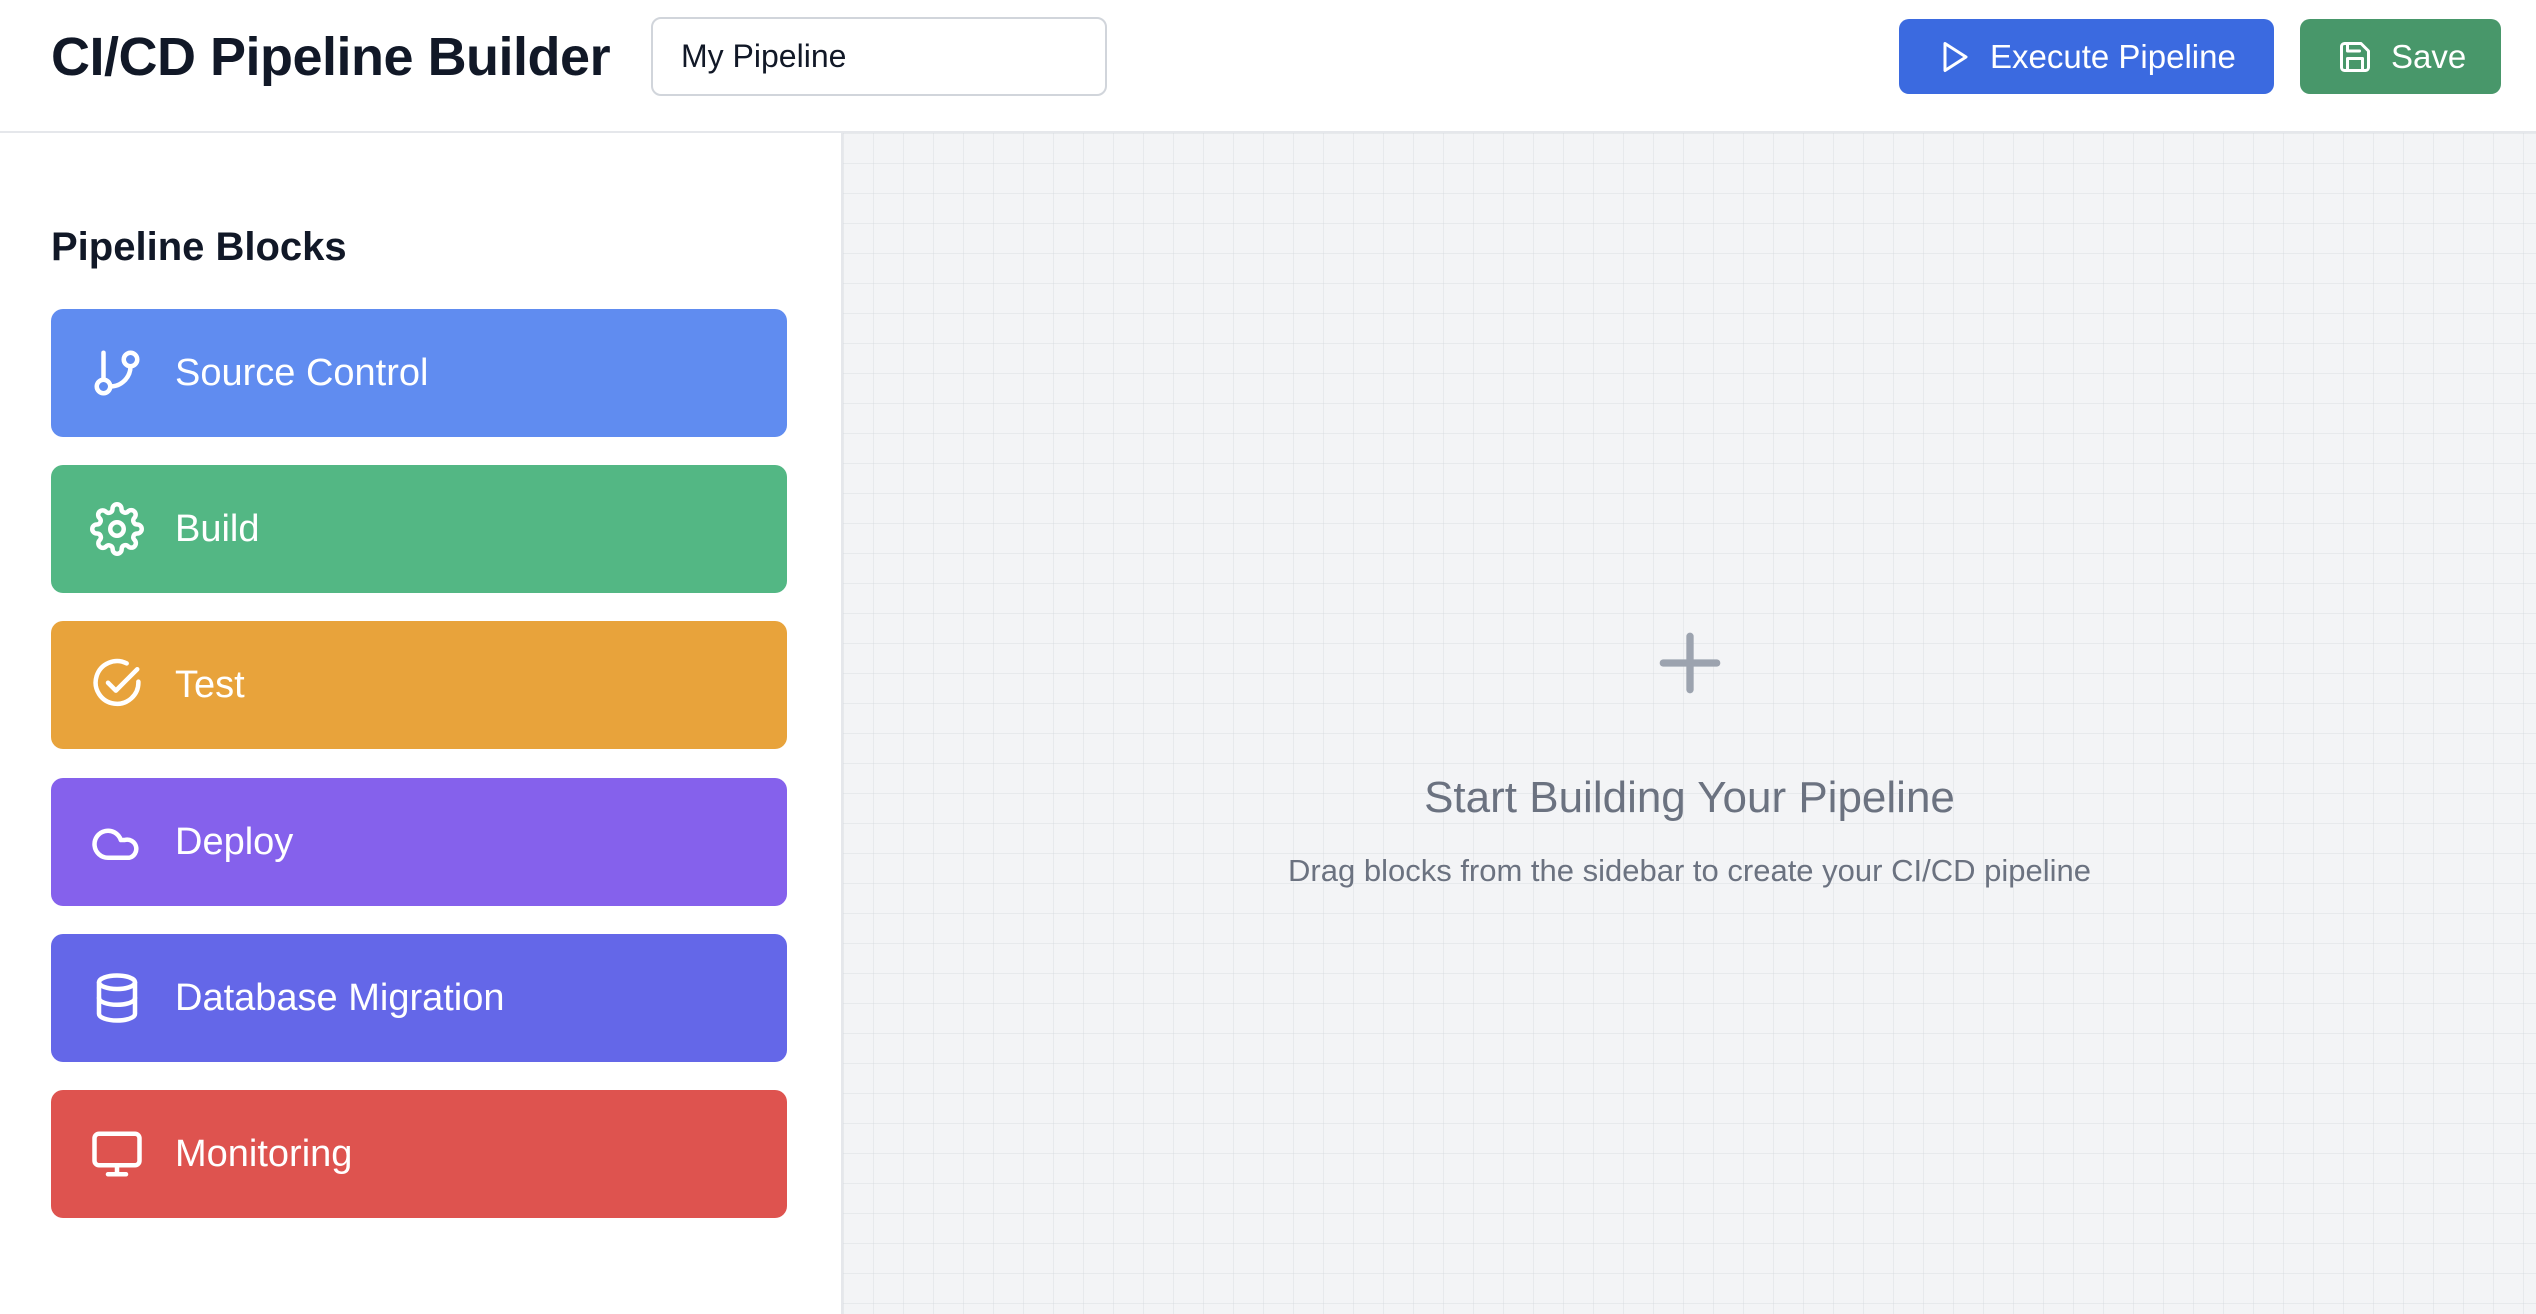 The width and height of the screenshot is (2536, 1314). Describe the element at coordinates (879, 56) in the screenshot. I see `pipeline-name-input` at that location.